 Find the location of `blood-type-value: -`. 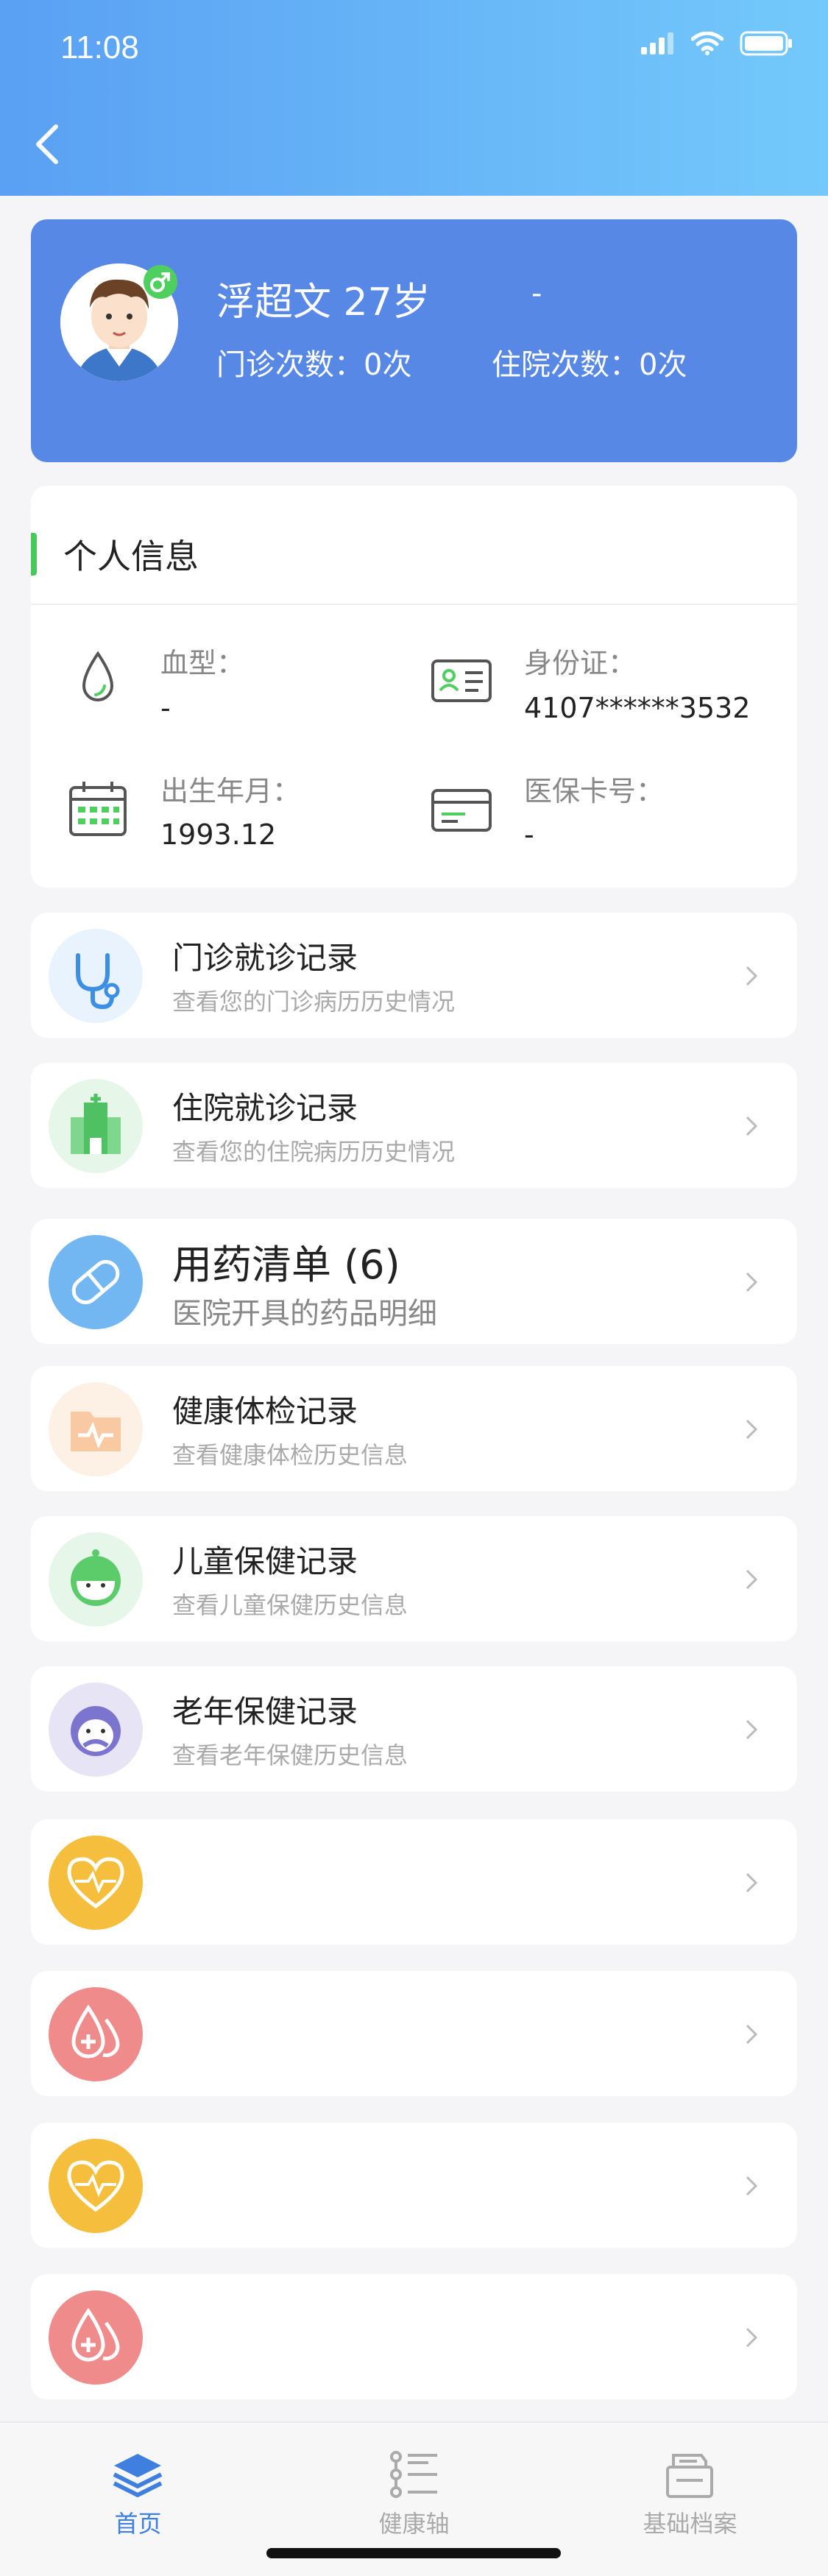

blood-type-value: - is located at coordinates (165, 708).